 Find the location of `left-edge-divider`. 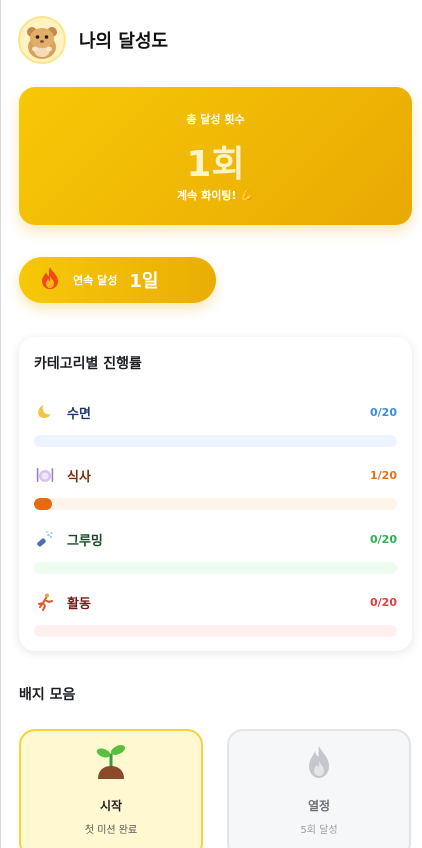

left-edge-divider is located at coordinates (0, 424).